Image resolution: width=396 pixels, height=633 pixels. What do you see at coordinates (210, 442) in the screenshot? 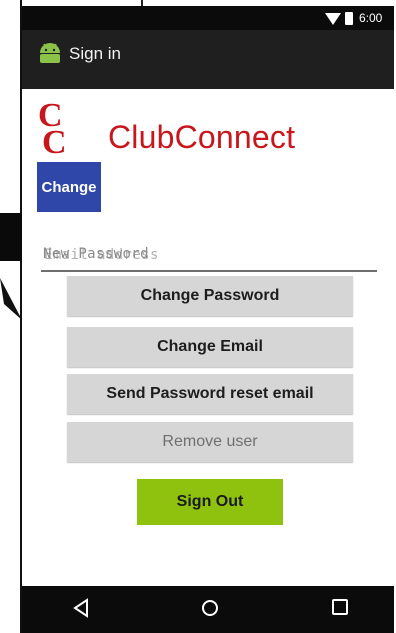
I see `remove-user-button: Remove user` at bounding box center [210, 442].